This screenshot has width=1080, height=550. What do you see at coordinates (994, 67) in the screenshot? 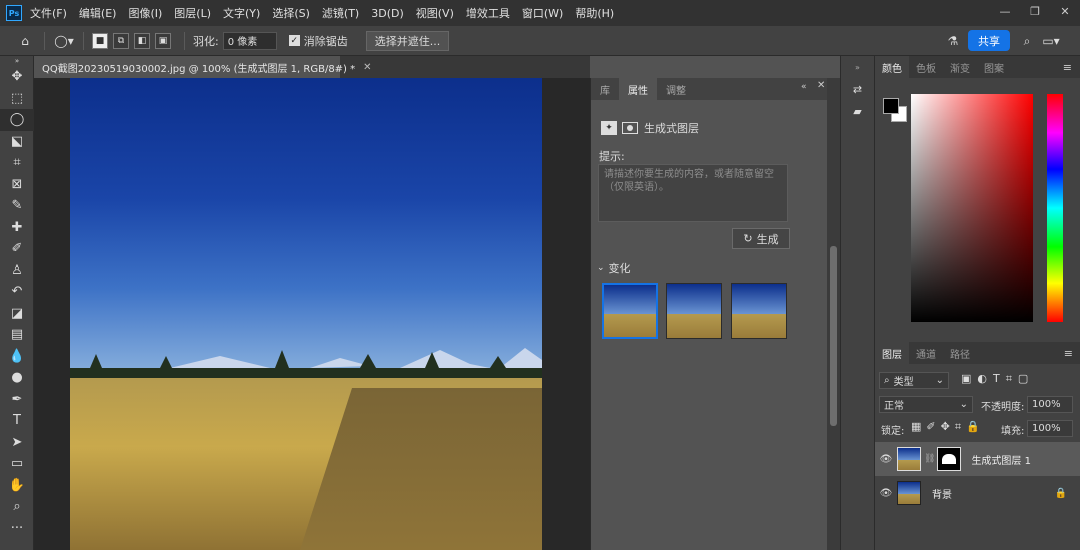
I see `tab-patterns: 图案` at bounding box center [994, 67].